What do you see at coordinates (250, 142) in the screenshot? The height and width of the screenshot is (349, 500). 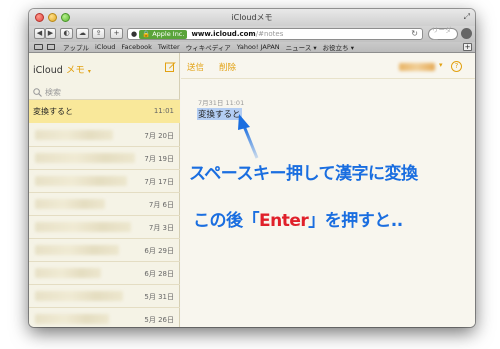 I see `arrow-shaft` at bounding box center [250, 142].